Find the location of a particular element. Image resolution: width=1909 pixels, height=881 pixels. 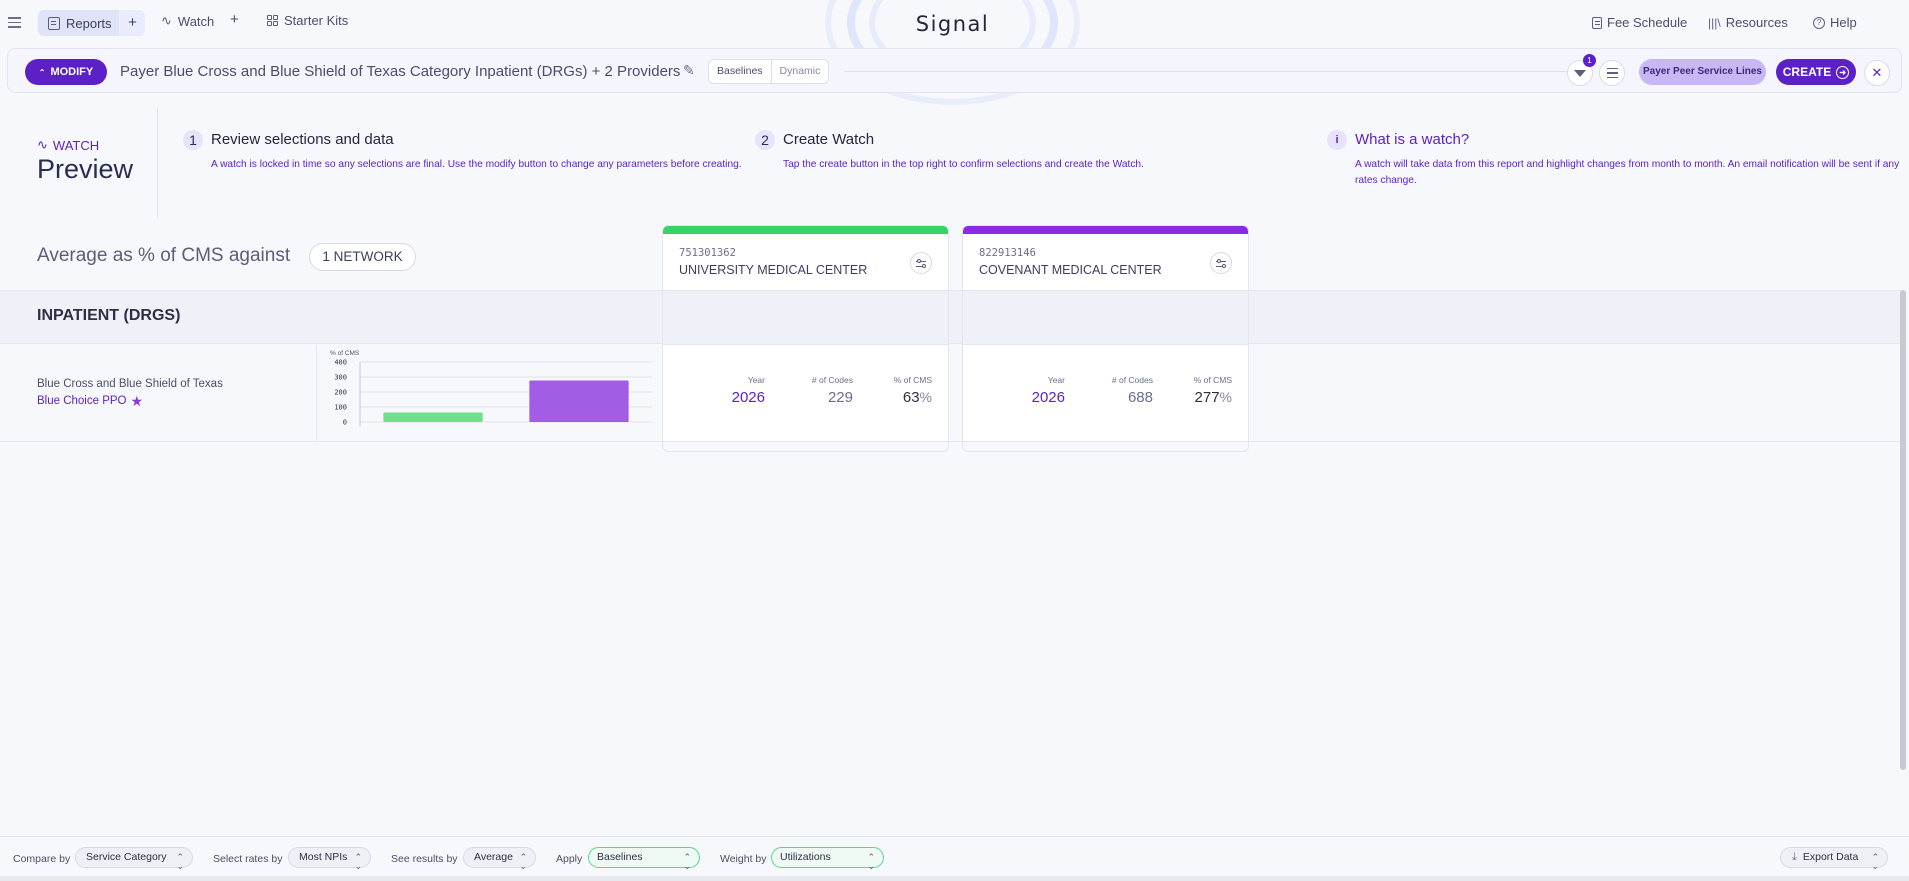

tab-reports-label: Reports is located at coordinates (89, 23).